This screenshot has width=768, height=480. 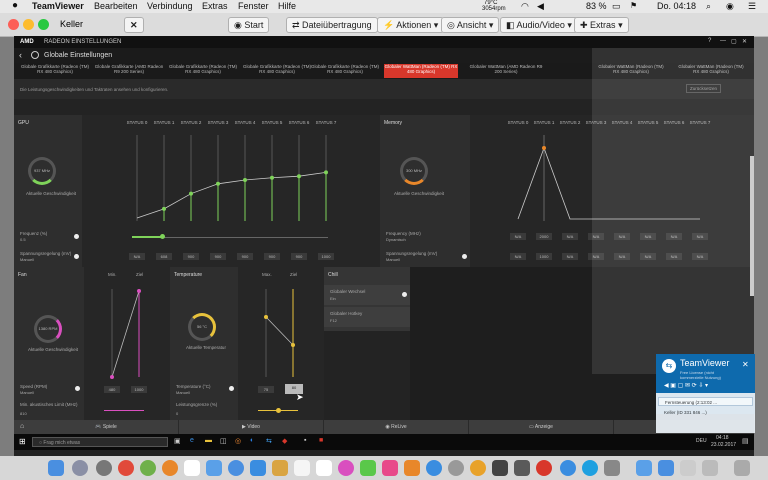 I want to click on finder-icon, so click(x=56, y=468).